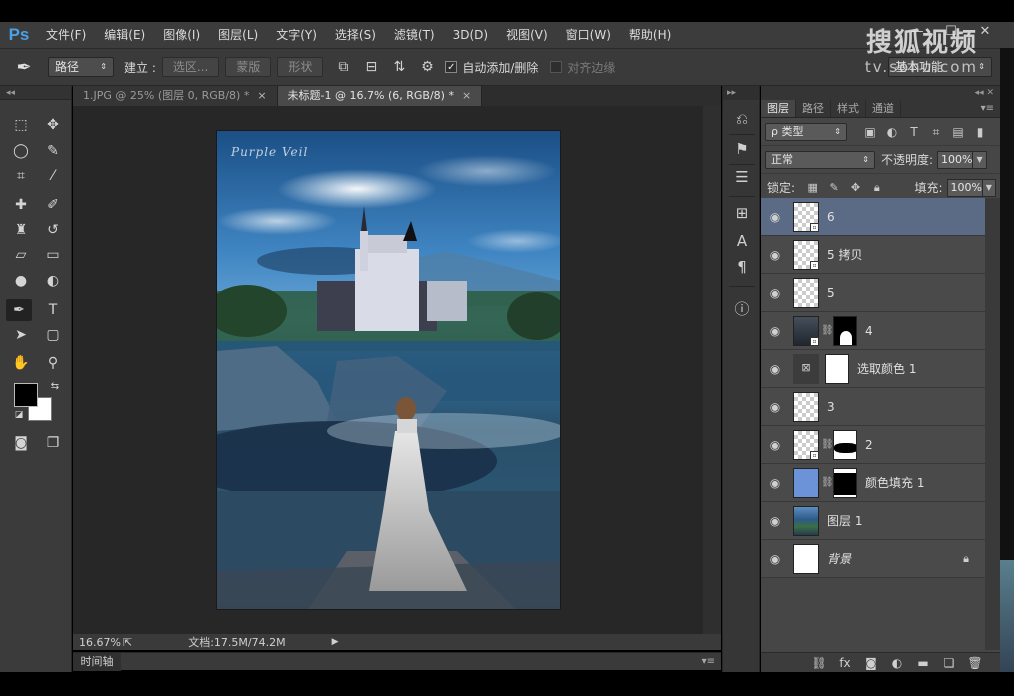 Image resolution: width=1014 pixels, height=696 pixels. I want to click on status-menu-arrow-icon: ▶, so click(335, 642).